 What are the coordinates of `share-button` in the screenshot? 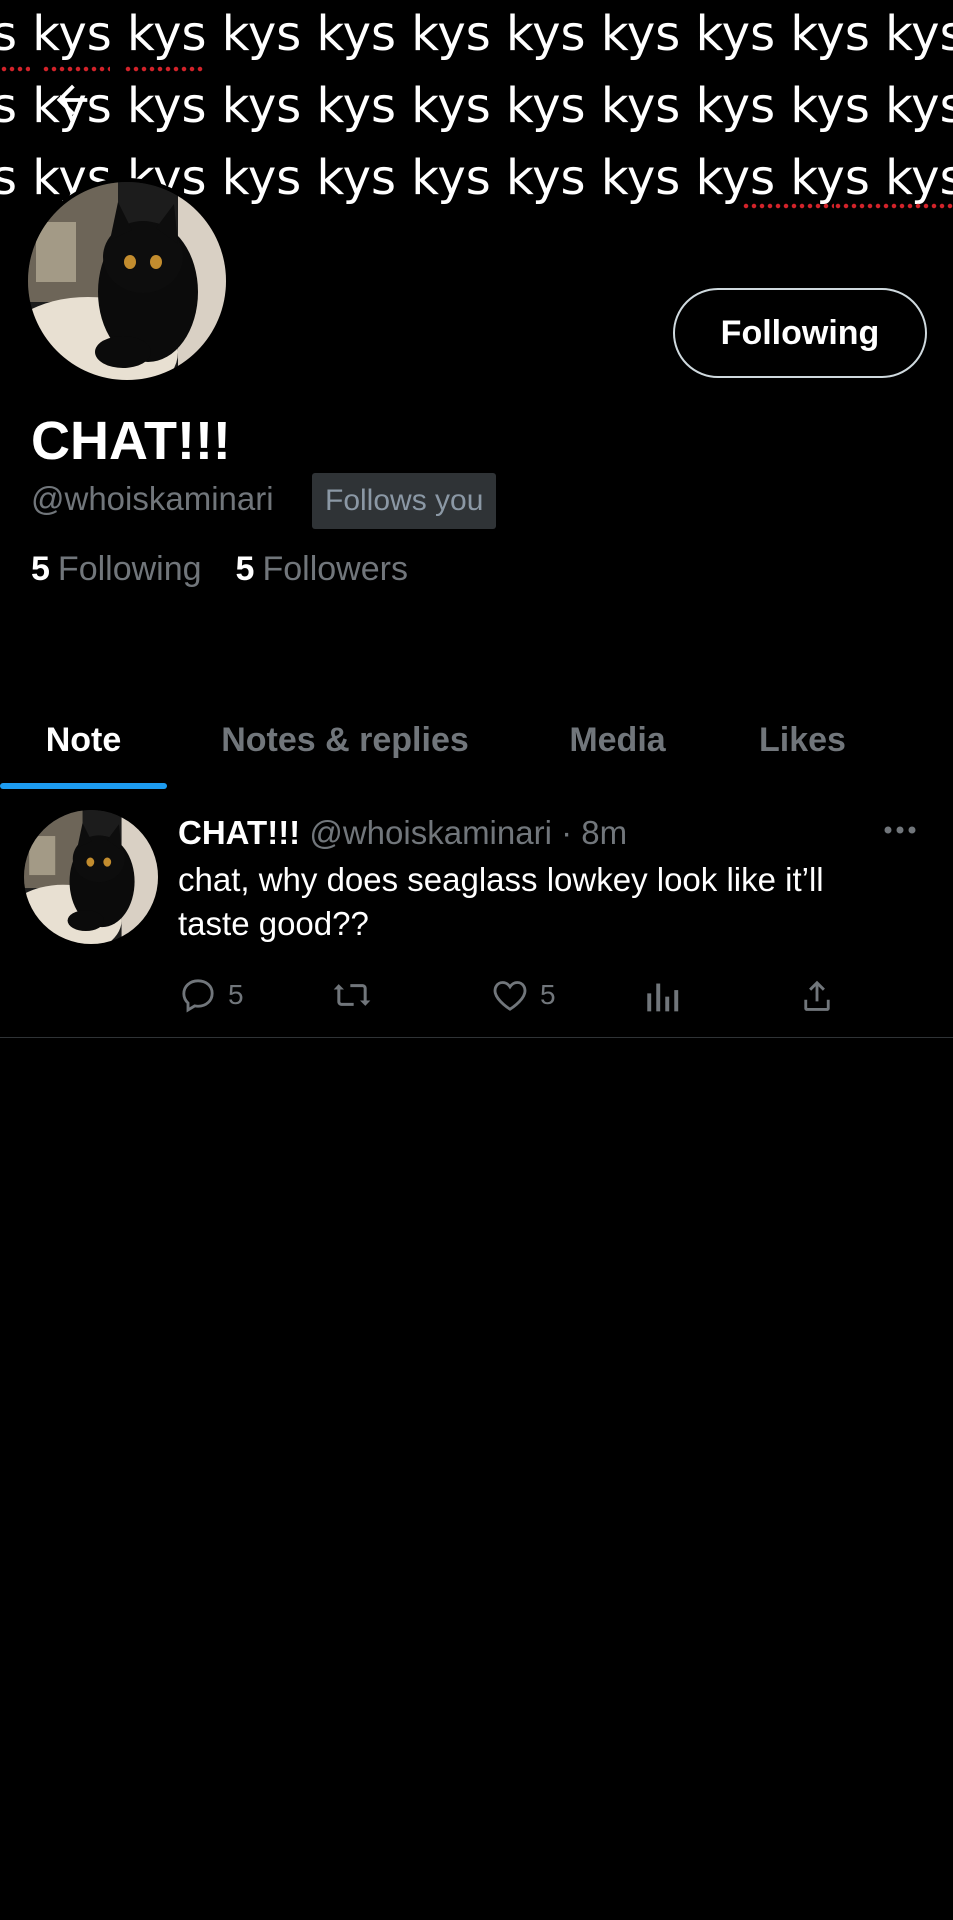 It's located at (817, 995).